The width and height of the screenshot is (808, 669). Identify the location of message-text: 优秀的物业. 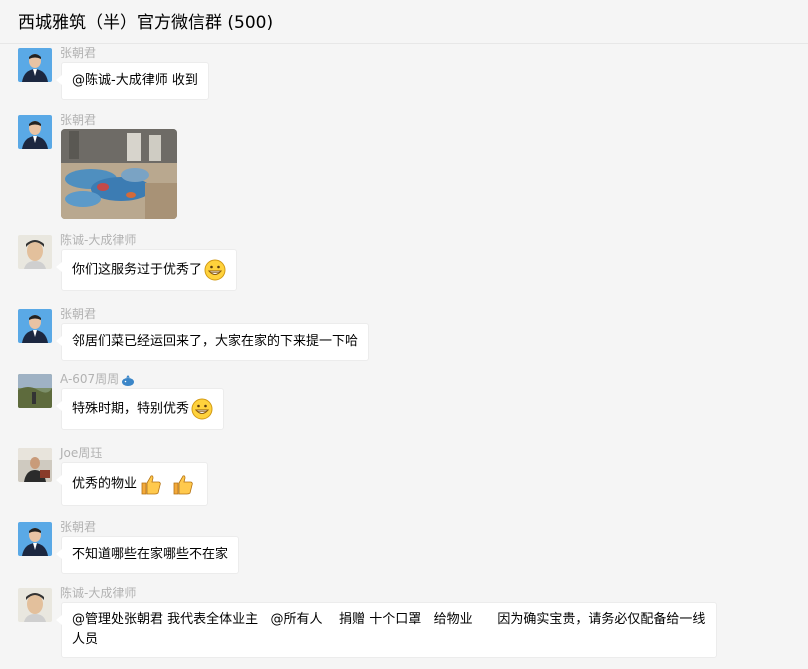
(105, 484).